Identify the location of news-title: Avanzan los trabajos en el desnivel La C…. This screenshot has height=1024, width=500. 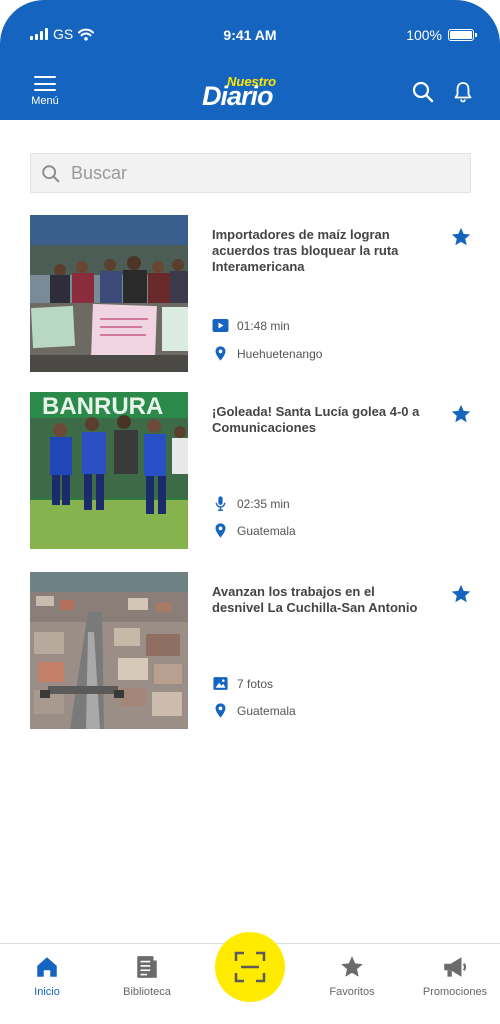
(318, 600).